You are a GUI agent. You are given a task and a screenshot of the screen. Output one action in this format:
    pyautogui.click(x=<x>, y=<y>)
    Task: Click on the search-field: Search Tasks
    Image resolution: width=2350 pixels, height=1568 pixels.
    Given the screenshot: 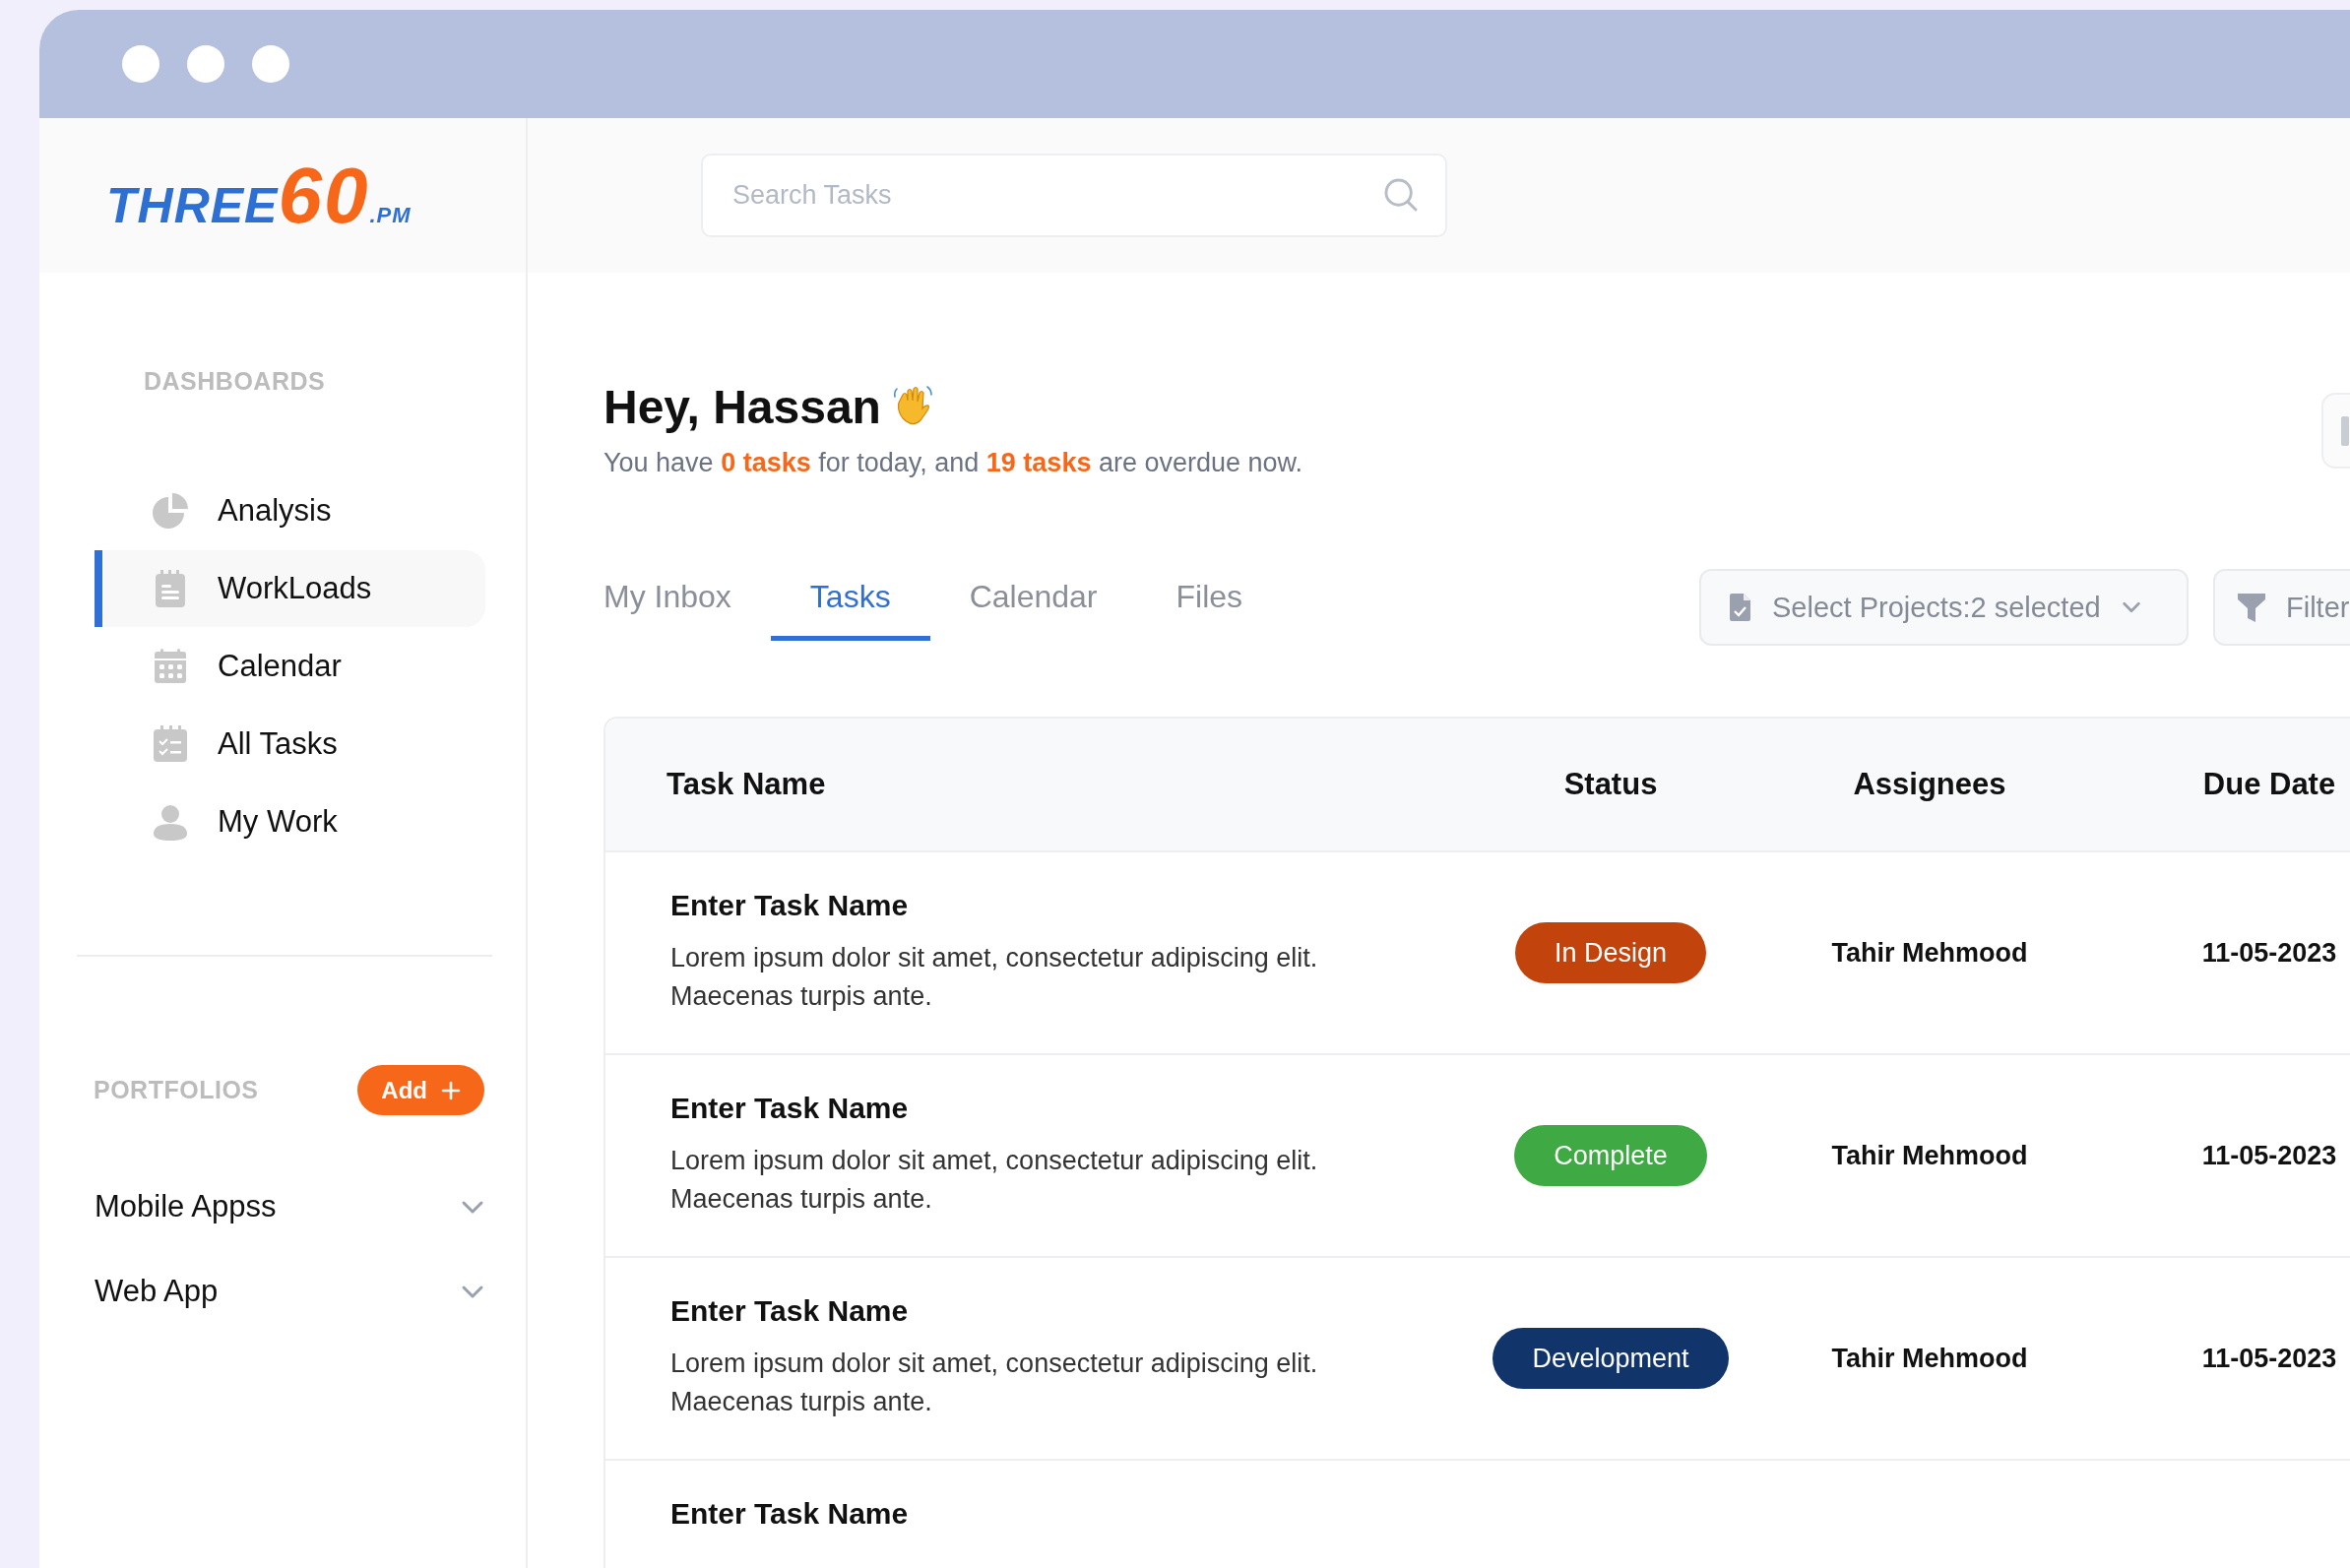 What is the action you would take?
    pyautogui.click(x=1074, y=195)
    